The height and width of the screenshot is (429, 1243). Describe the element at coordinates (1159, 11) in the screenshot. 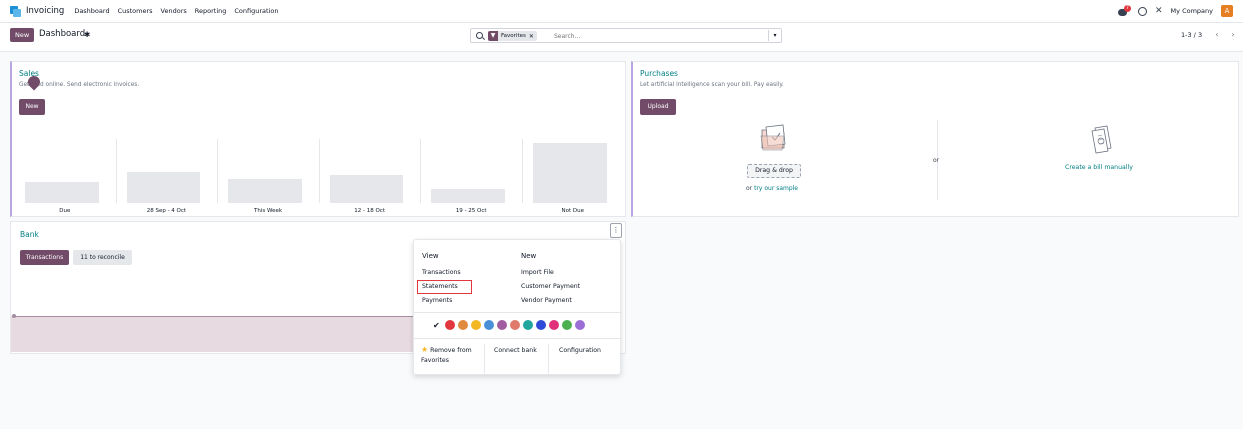

I see `tools-icon: ✕` at that location.